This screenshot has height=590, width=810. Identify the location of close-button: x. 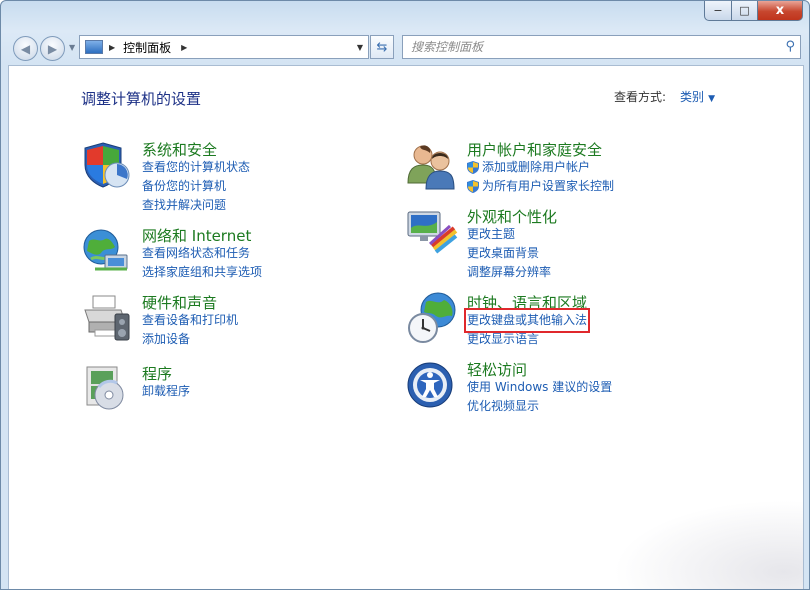
(780, 11).